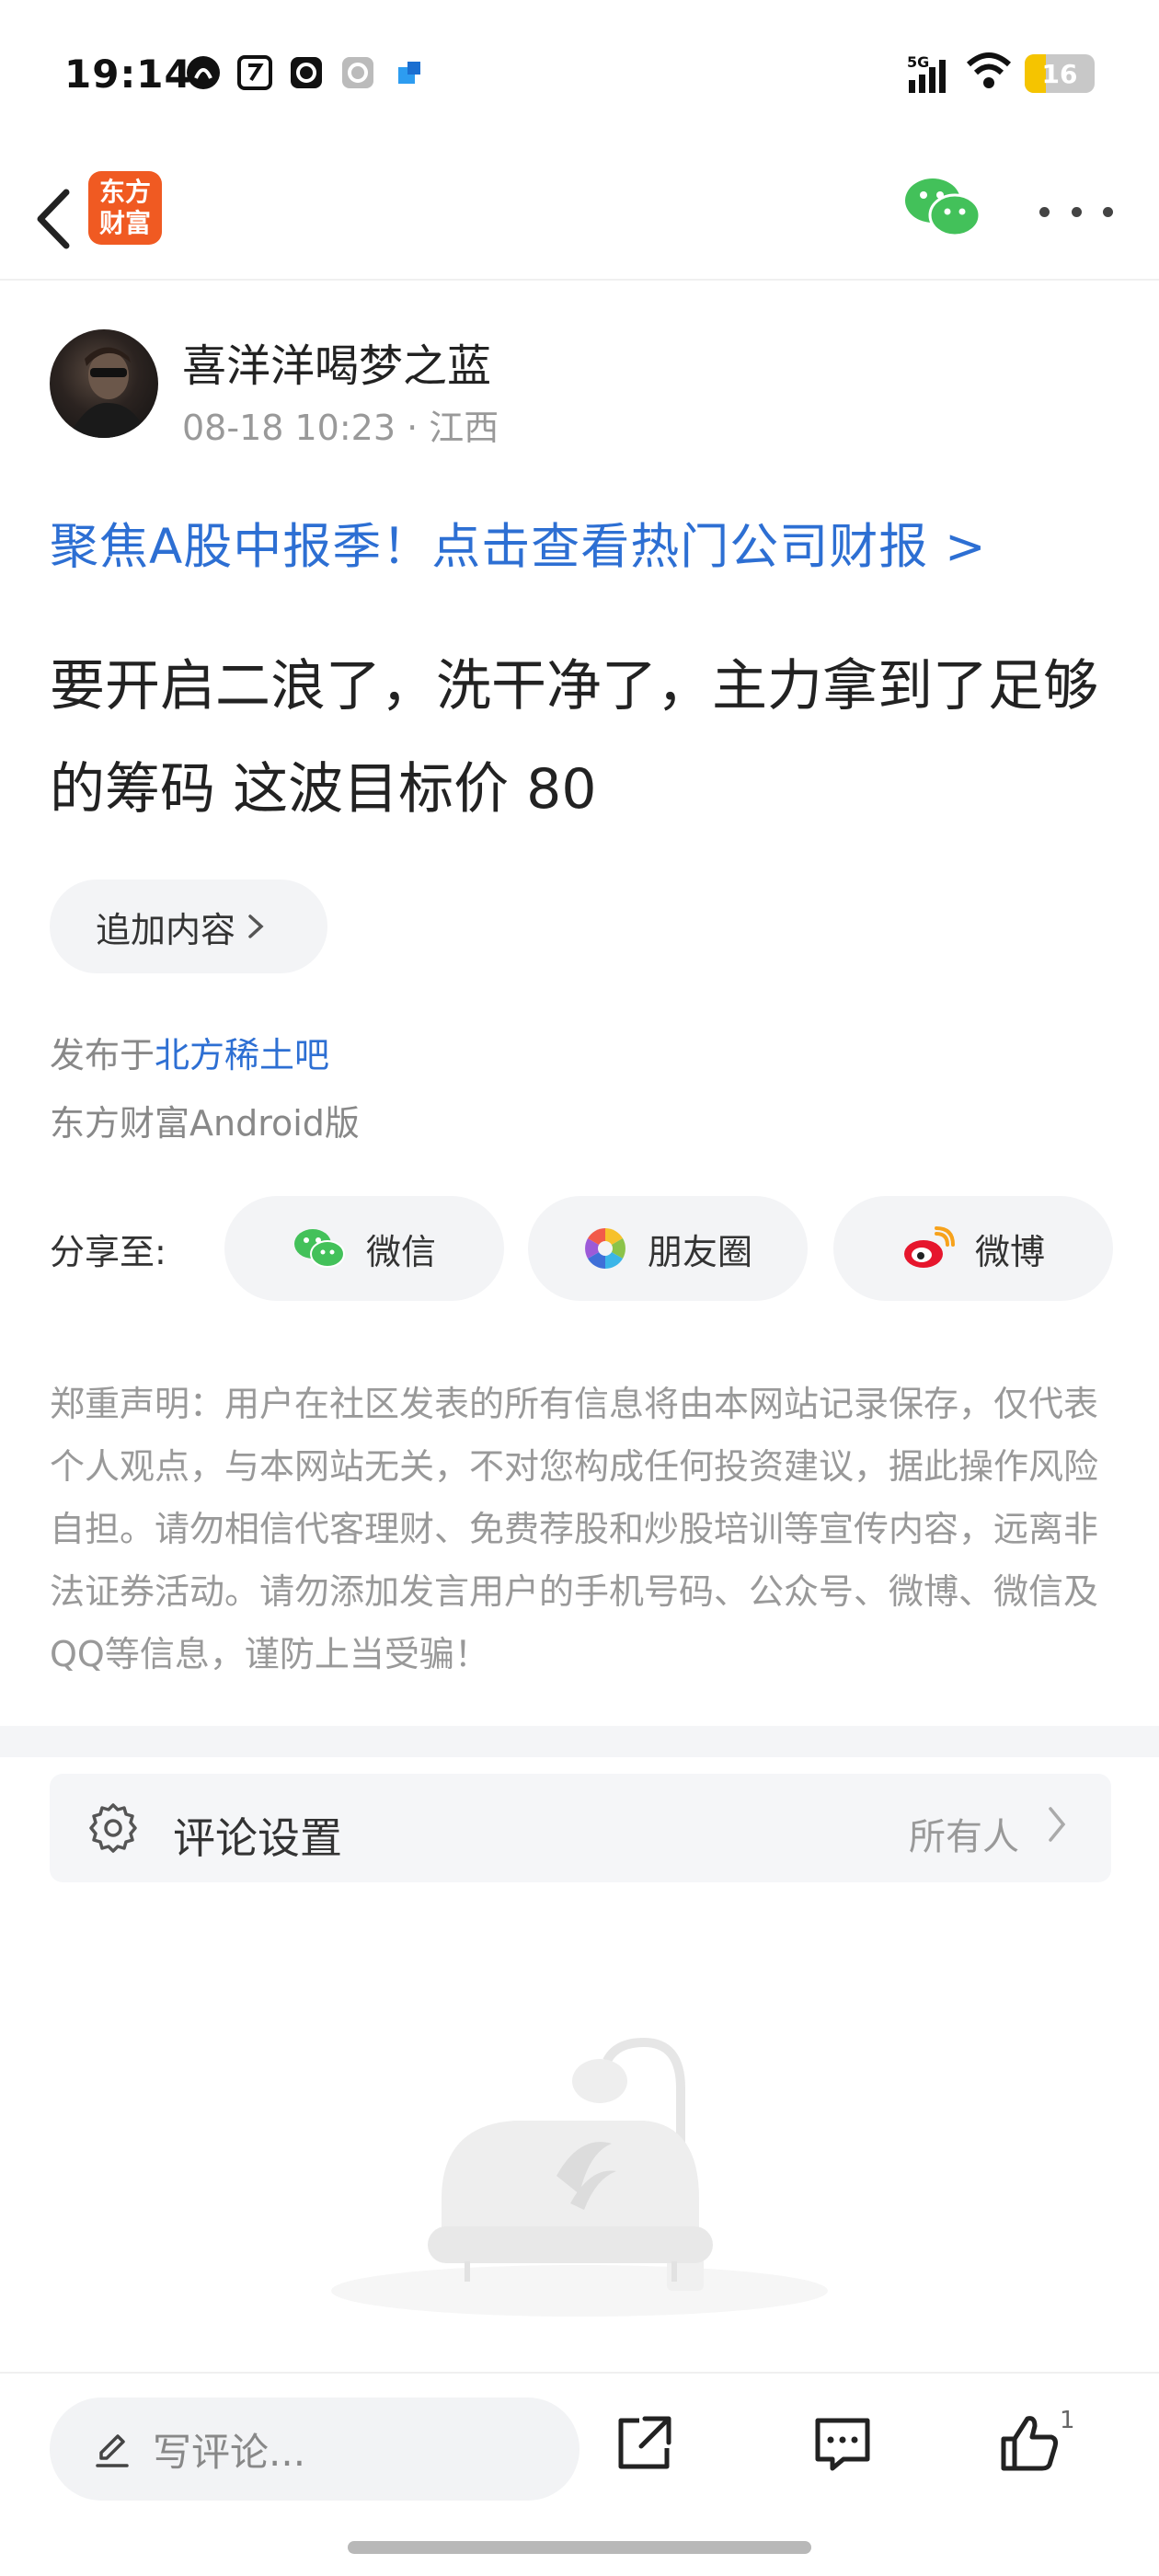 The image size is (1159, 2576). I want to click on append-content-label: 追加内容, so click(166, 929).